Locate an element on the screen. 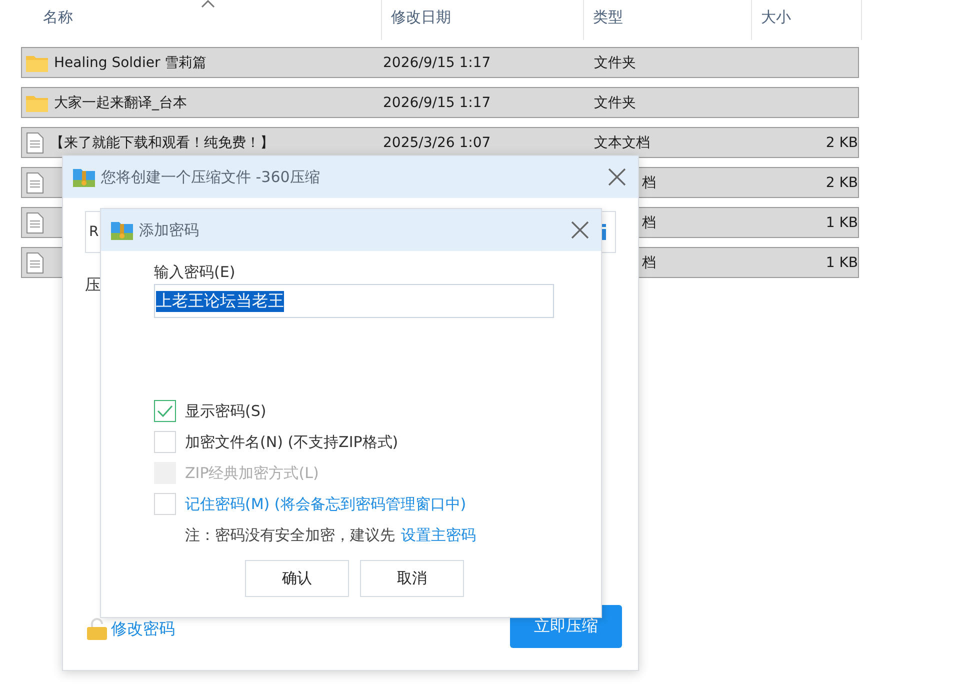 The height and width of the screenshot is (695, 960). dialog-button: 取消 is located at coordinates (412, 578).